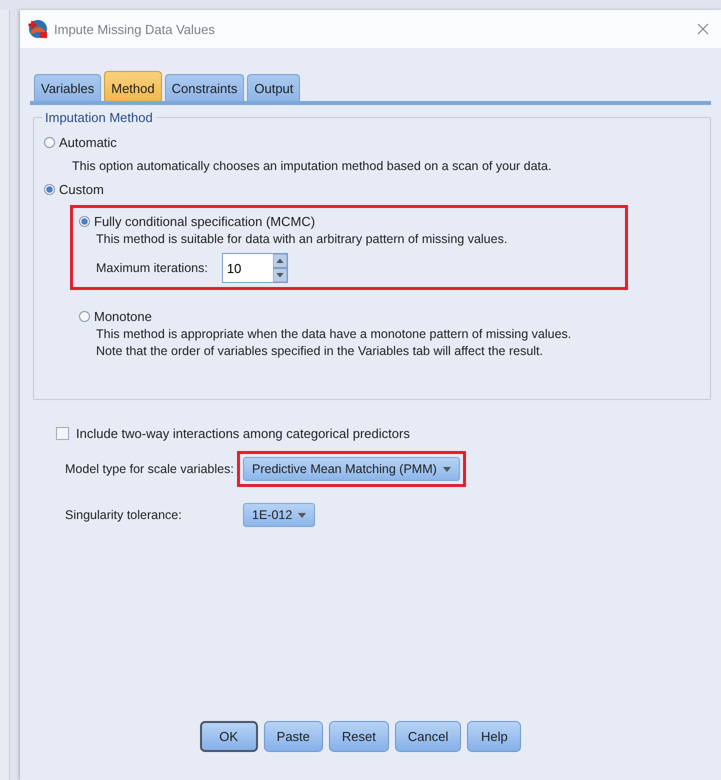 The image size is (721, 780). What do you see at coordinates (333, 334) in the screenshot?
I see `description-text: This method is appropriate when the data have a monotone pattern of missing values.` at bounding box center [333, 334].